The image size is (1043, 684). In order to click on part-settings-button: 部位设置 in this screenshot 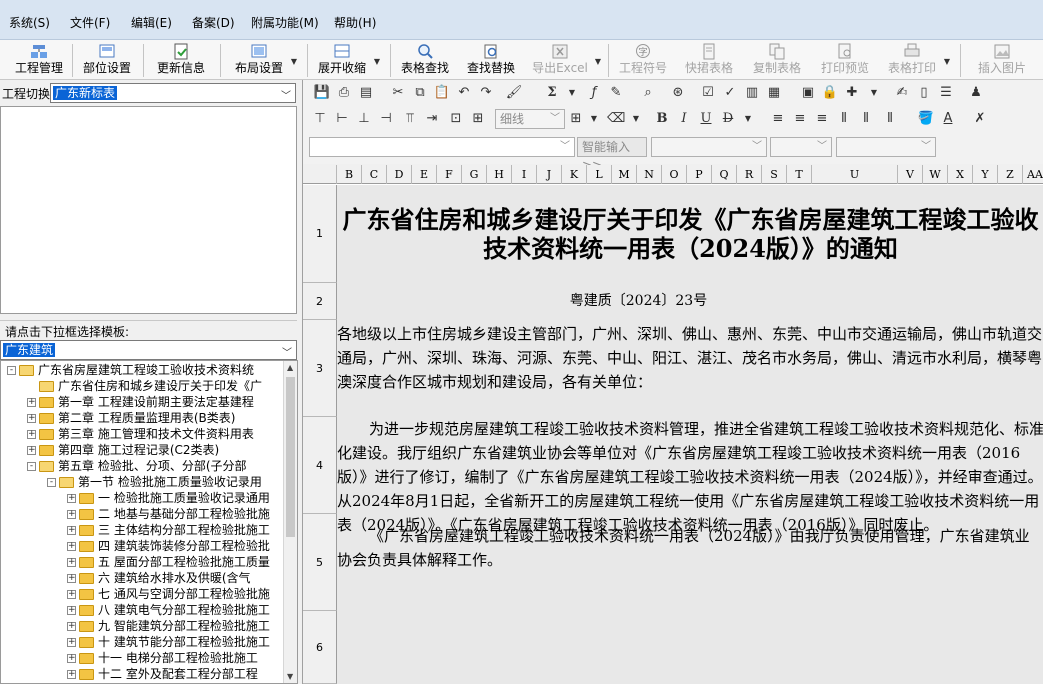, I will do `click(107, 61)`.